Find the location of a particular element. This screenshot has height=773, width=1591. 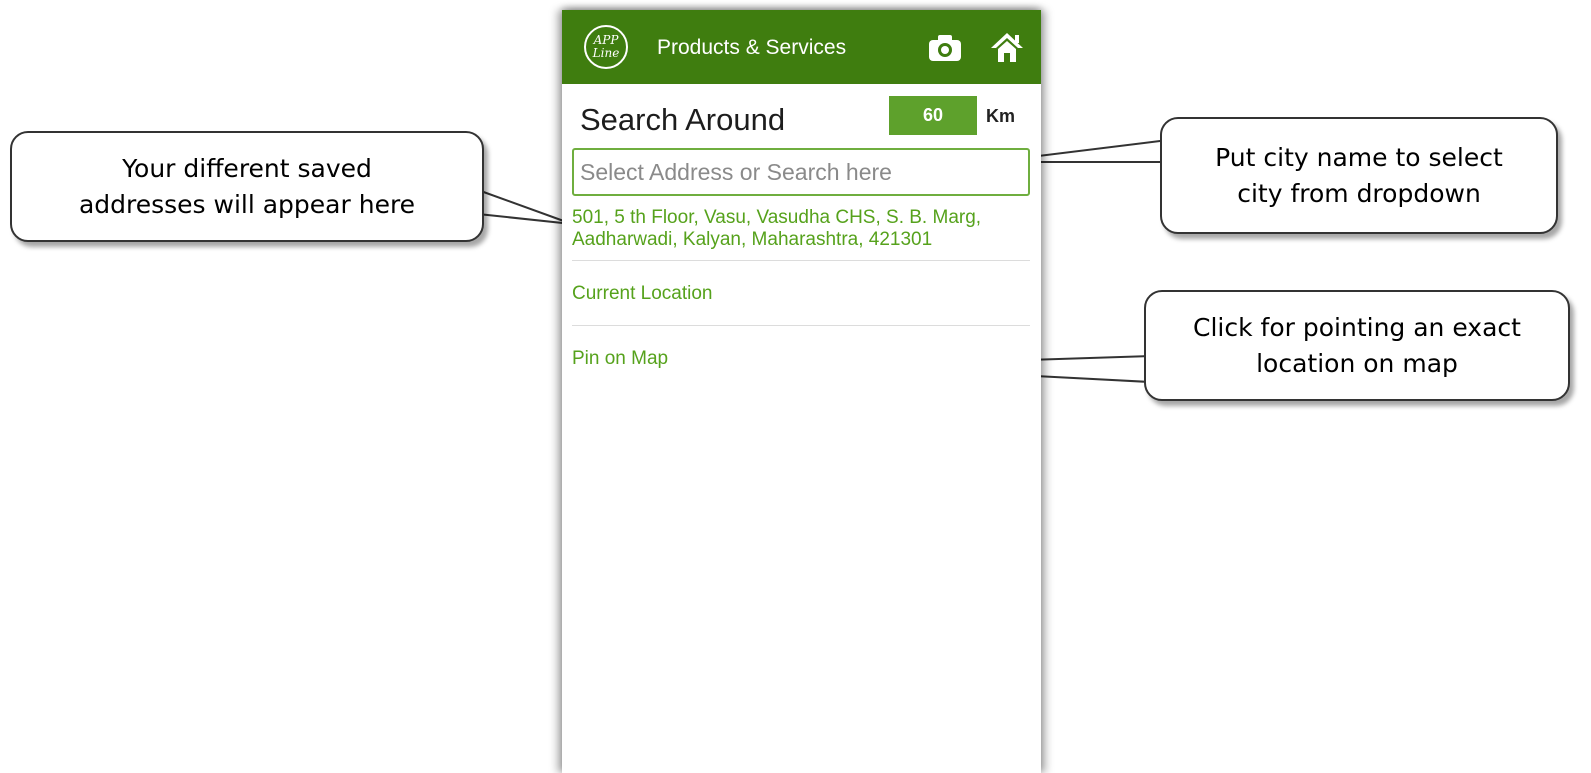

current-location-option: Current Location is located at coordinates (801, 294).